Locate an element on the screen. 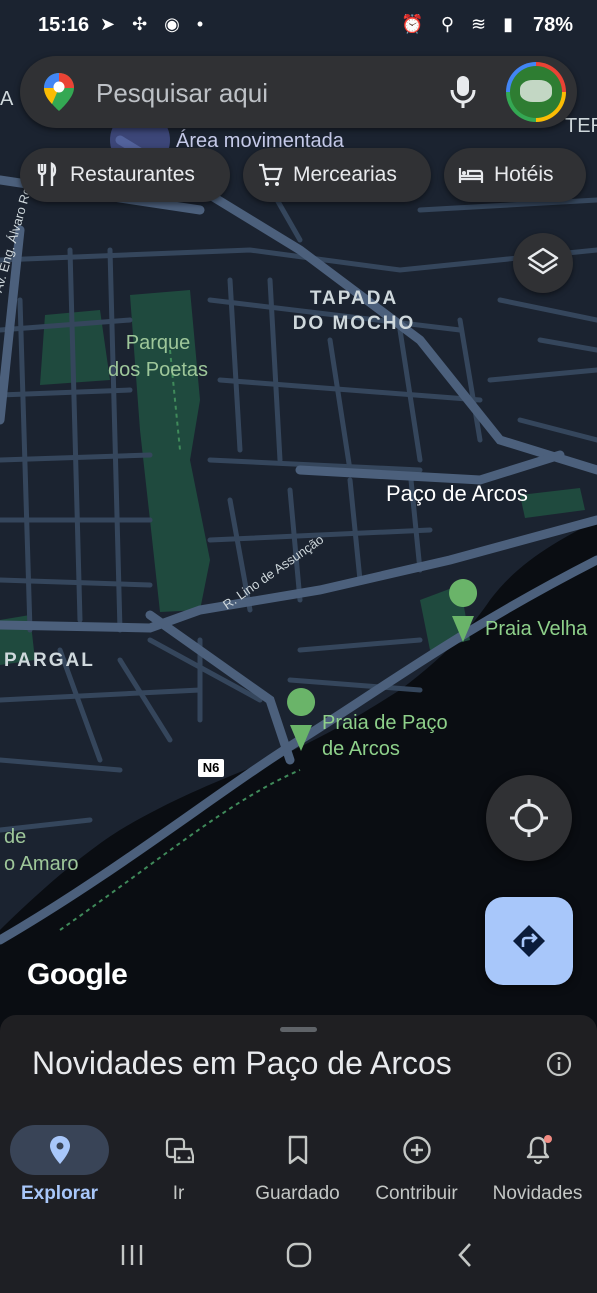 This screenshot has height=1293, width=597. tab-label: Contribuir is located at coordinates (416, 1193).